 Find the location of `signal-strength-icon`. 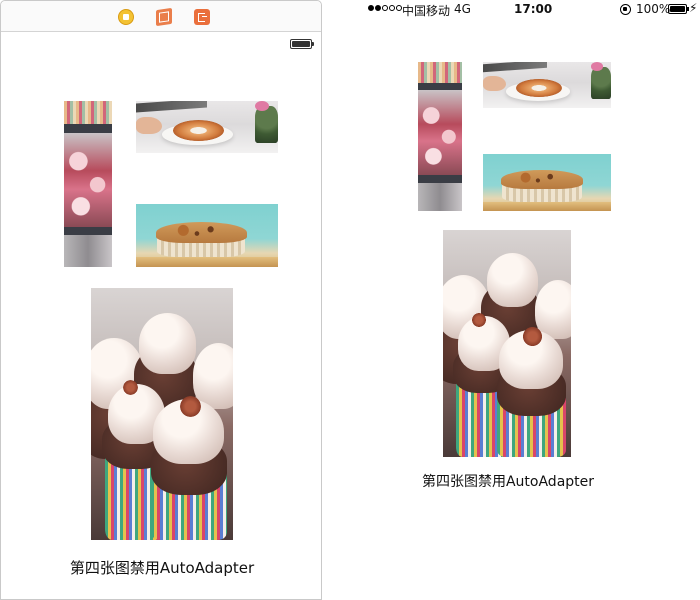

signal-strength-icon is located at coordinates (385, 8).